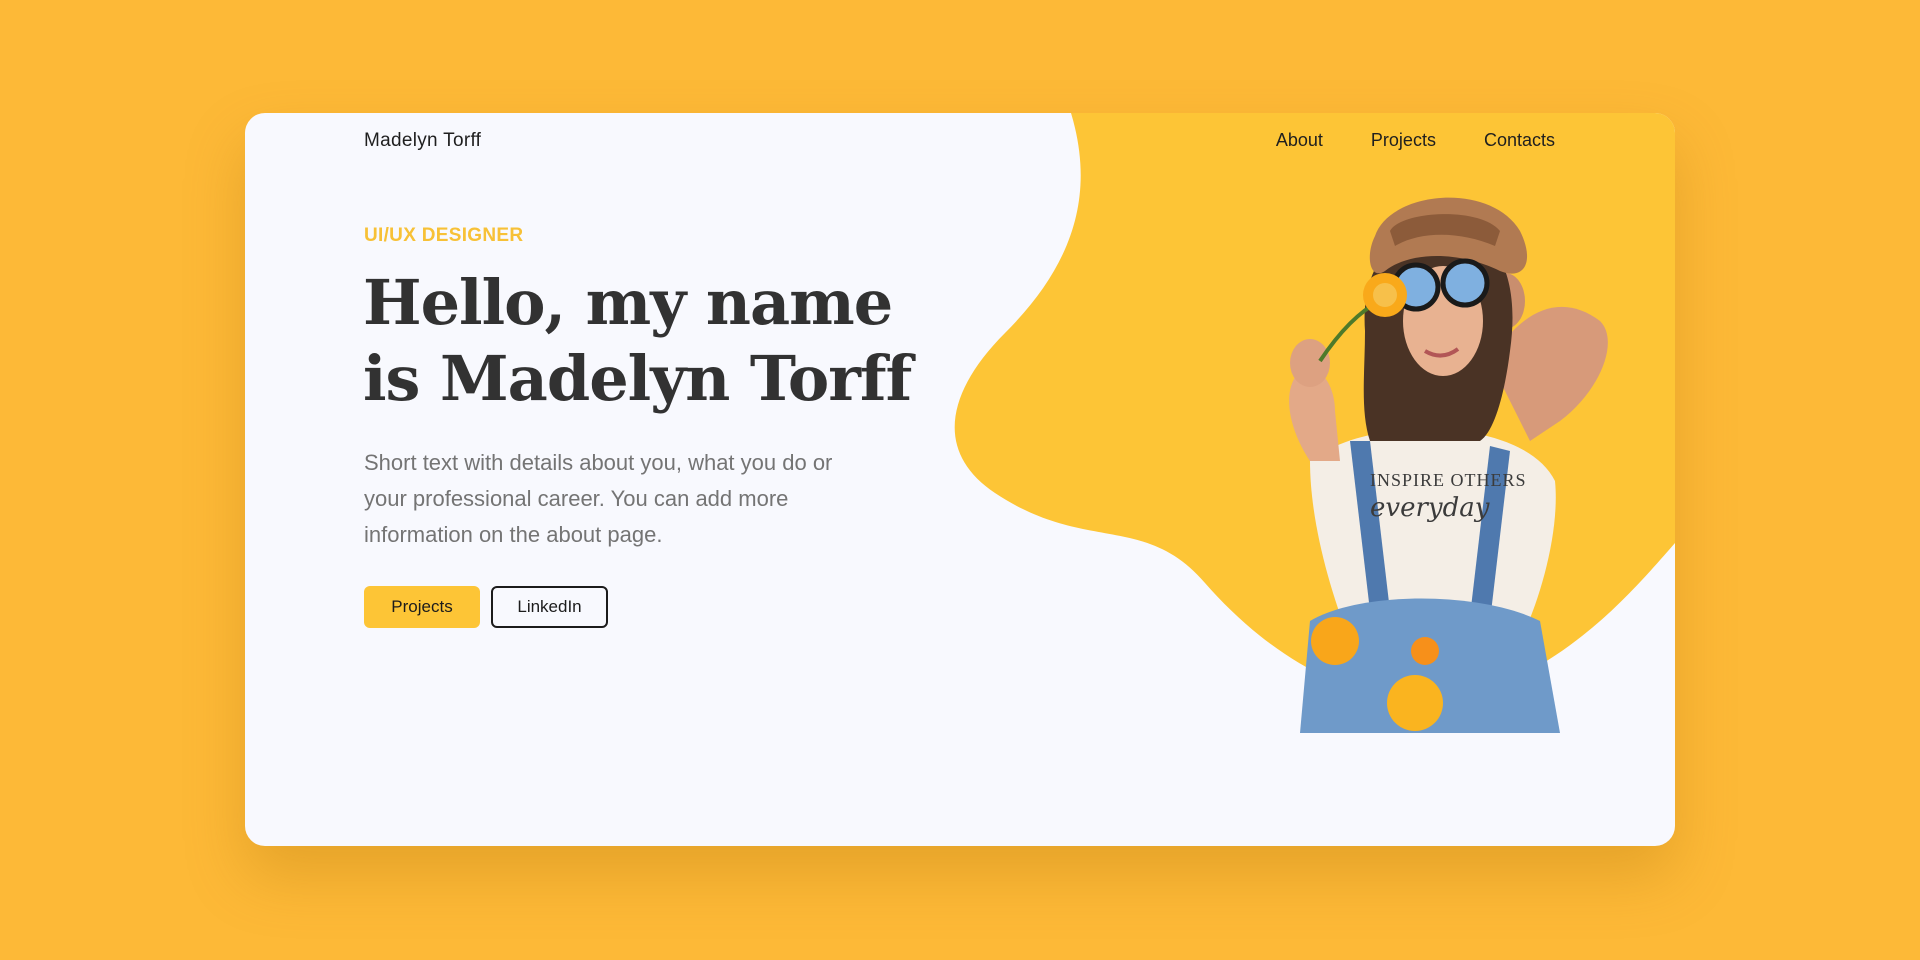 This screenshot has width=1920, height=960. Describe the element at coordinates (1448, 480) in the screenshot. I see `shirt-print-top: INSPIRE OTHERS` at that location.